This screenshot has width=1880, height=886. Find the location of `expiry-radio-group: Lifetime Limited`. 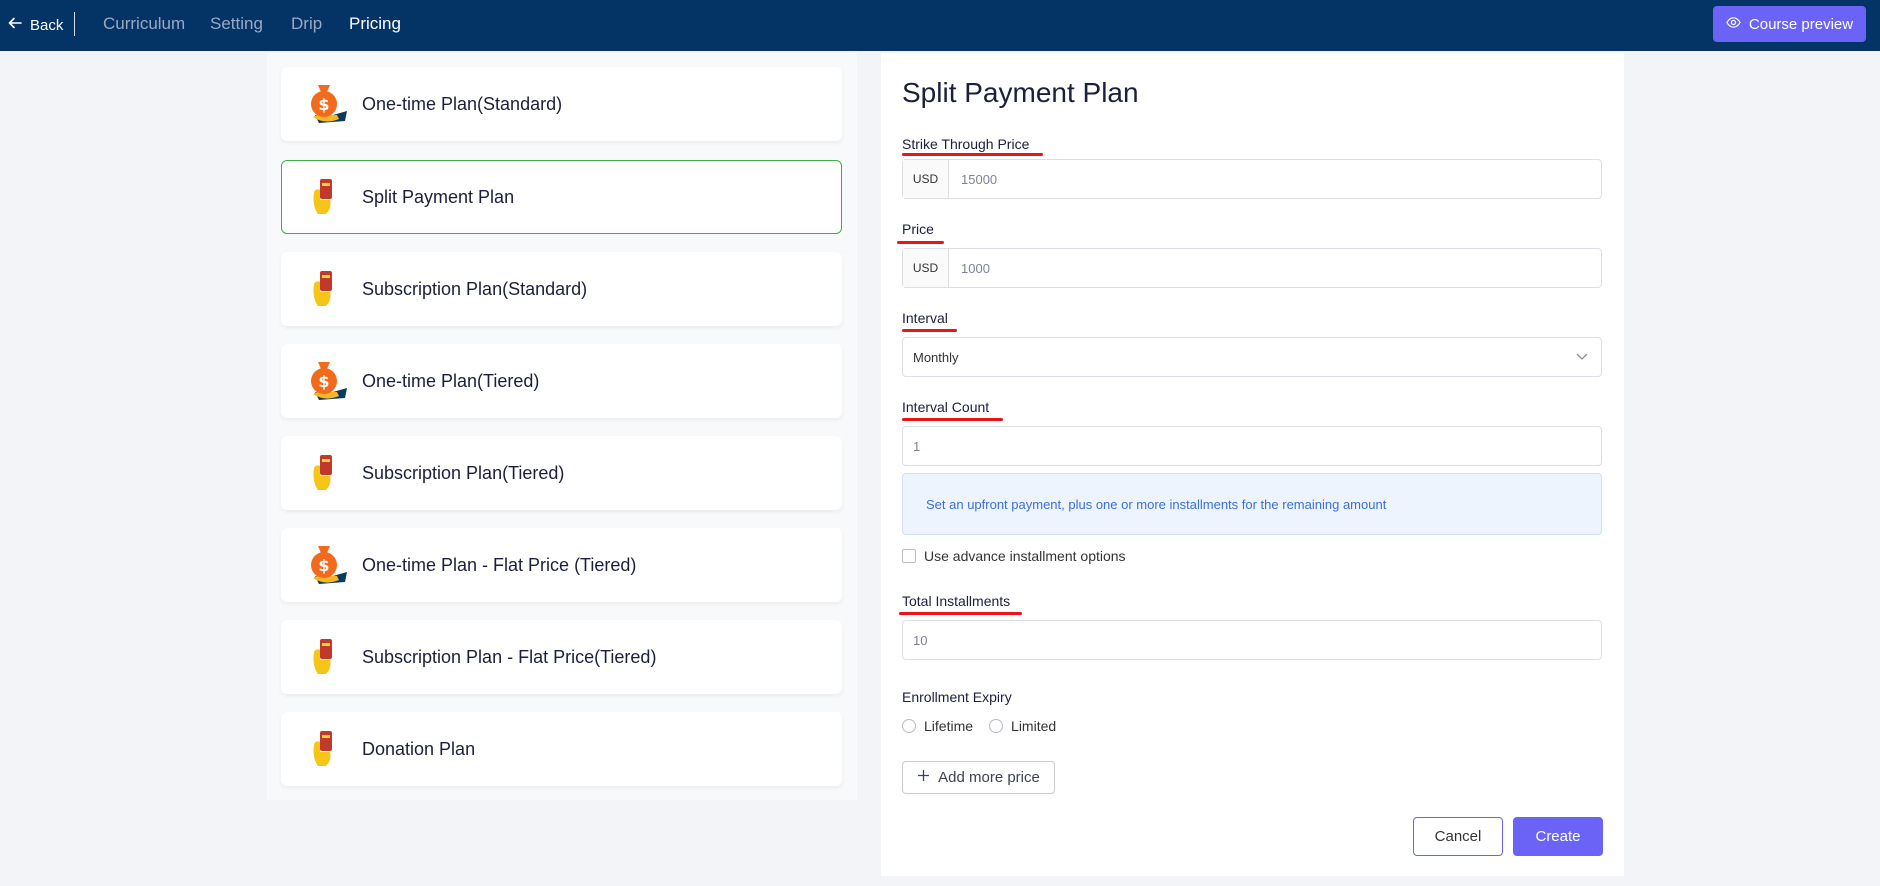

expiry-radio-group: Lifetime Limited is located at coordinates (983, 726).